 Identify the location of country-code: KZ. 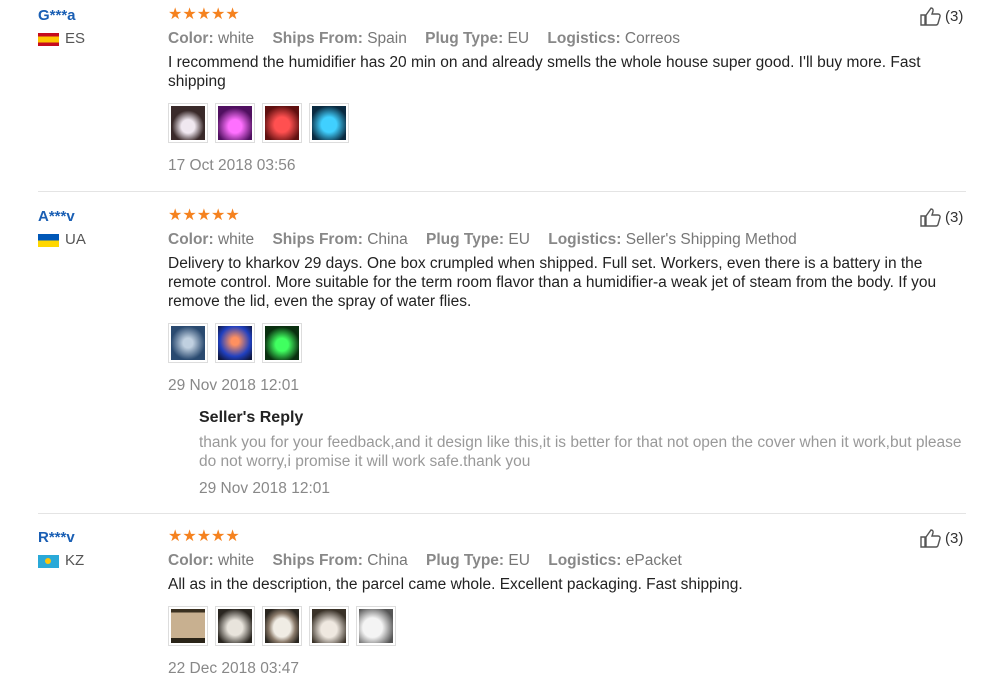
(75, 560).